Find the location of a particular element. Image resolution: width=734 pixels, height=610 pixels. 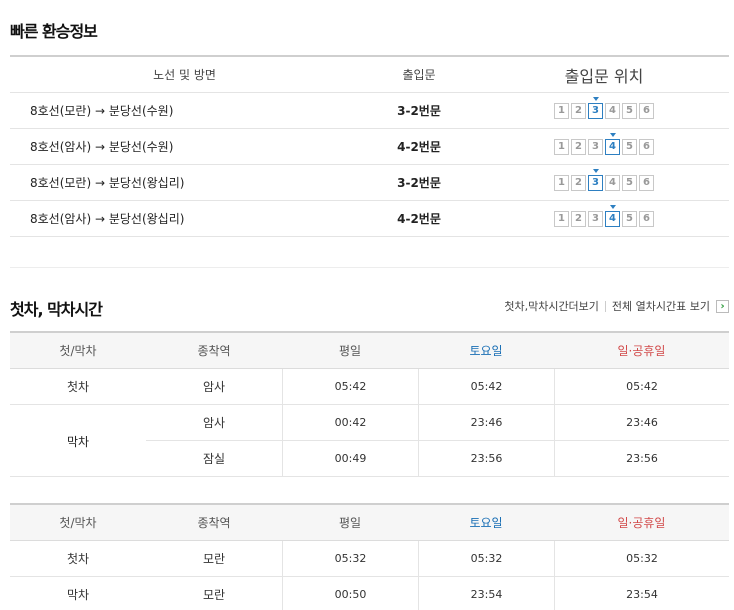

weekday-time: 05:42 is located at coordinates (350, 386).